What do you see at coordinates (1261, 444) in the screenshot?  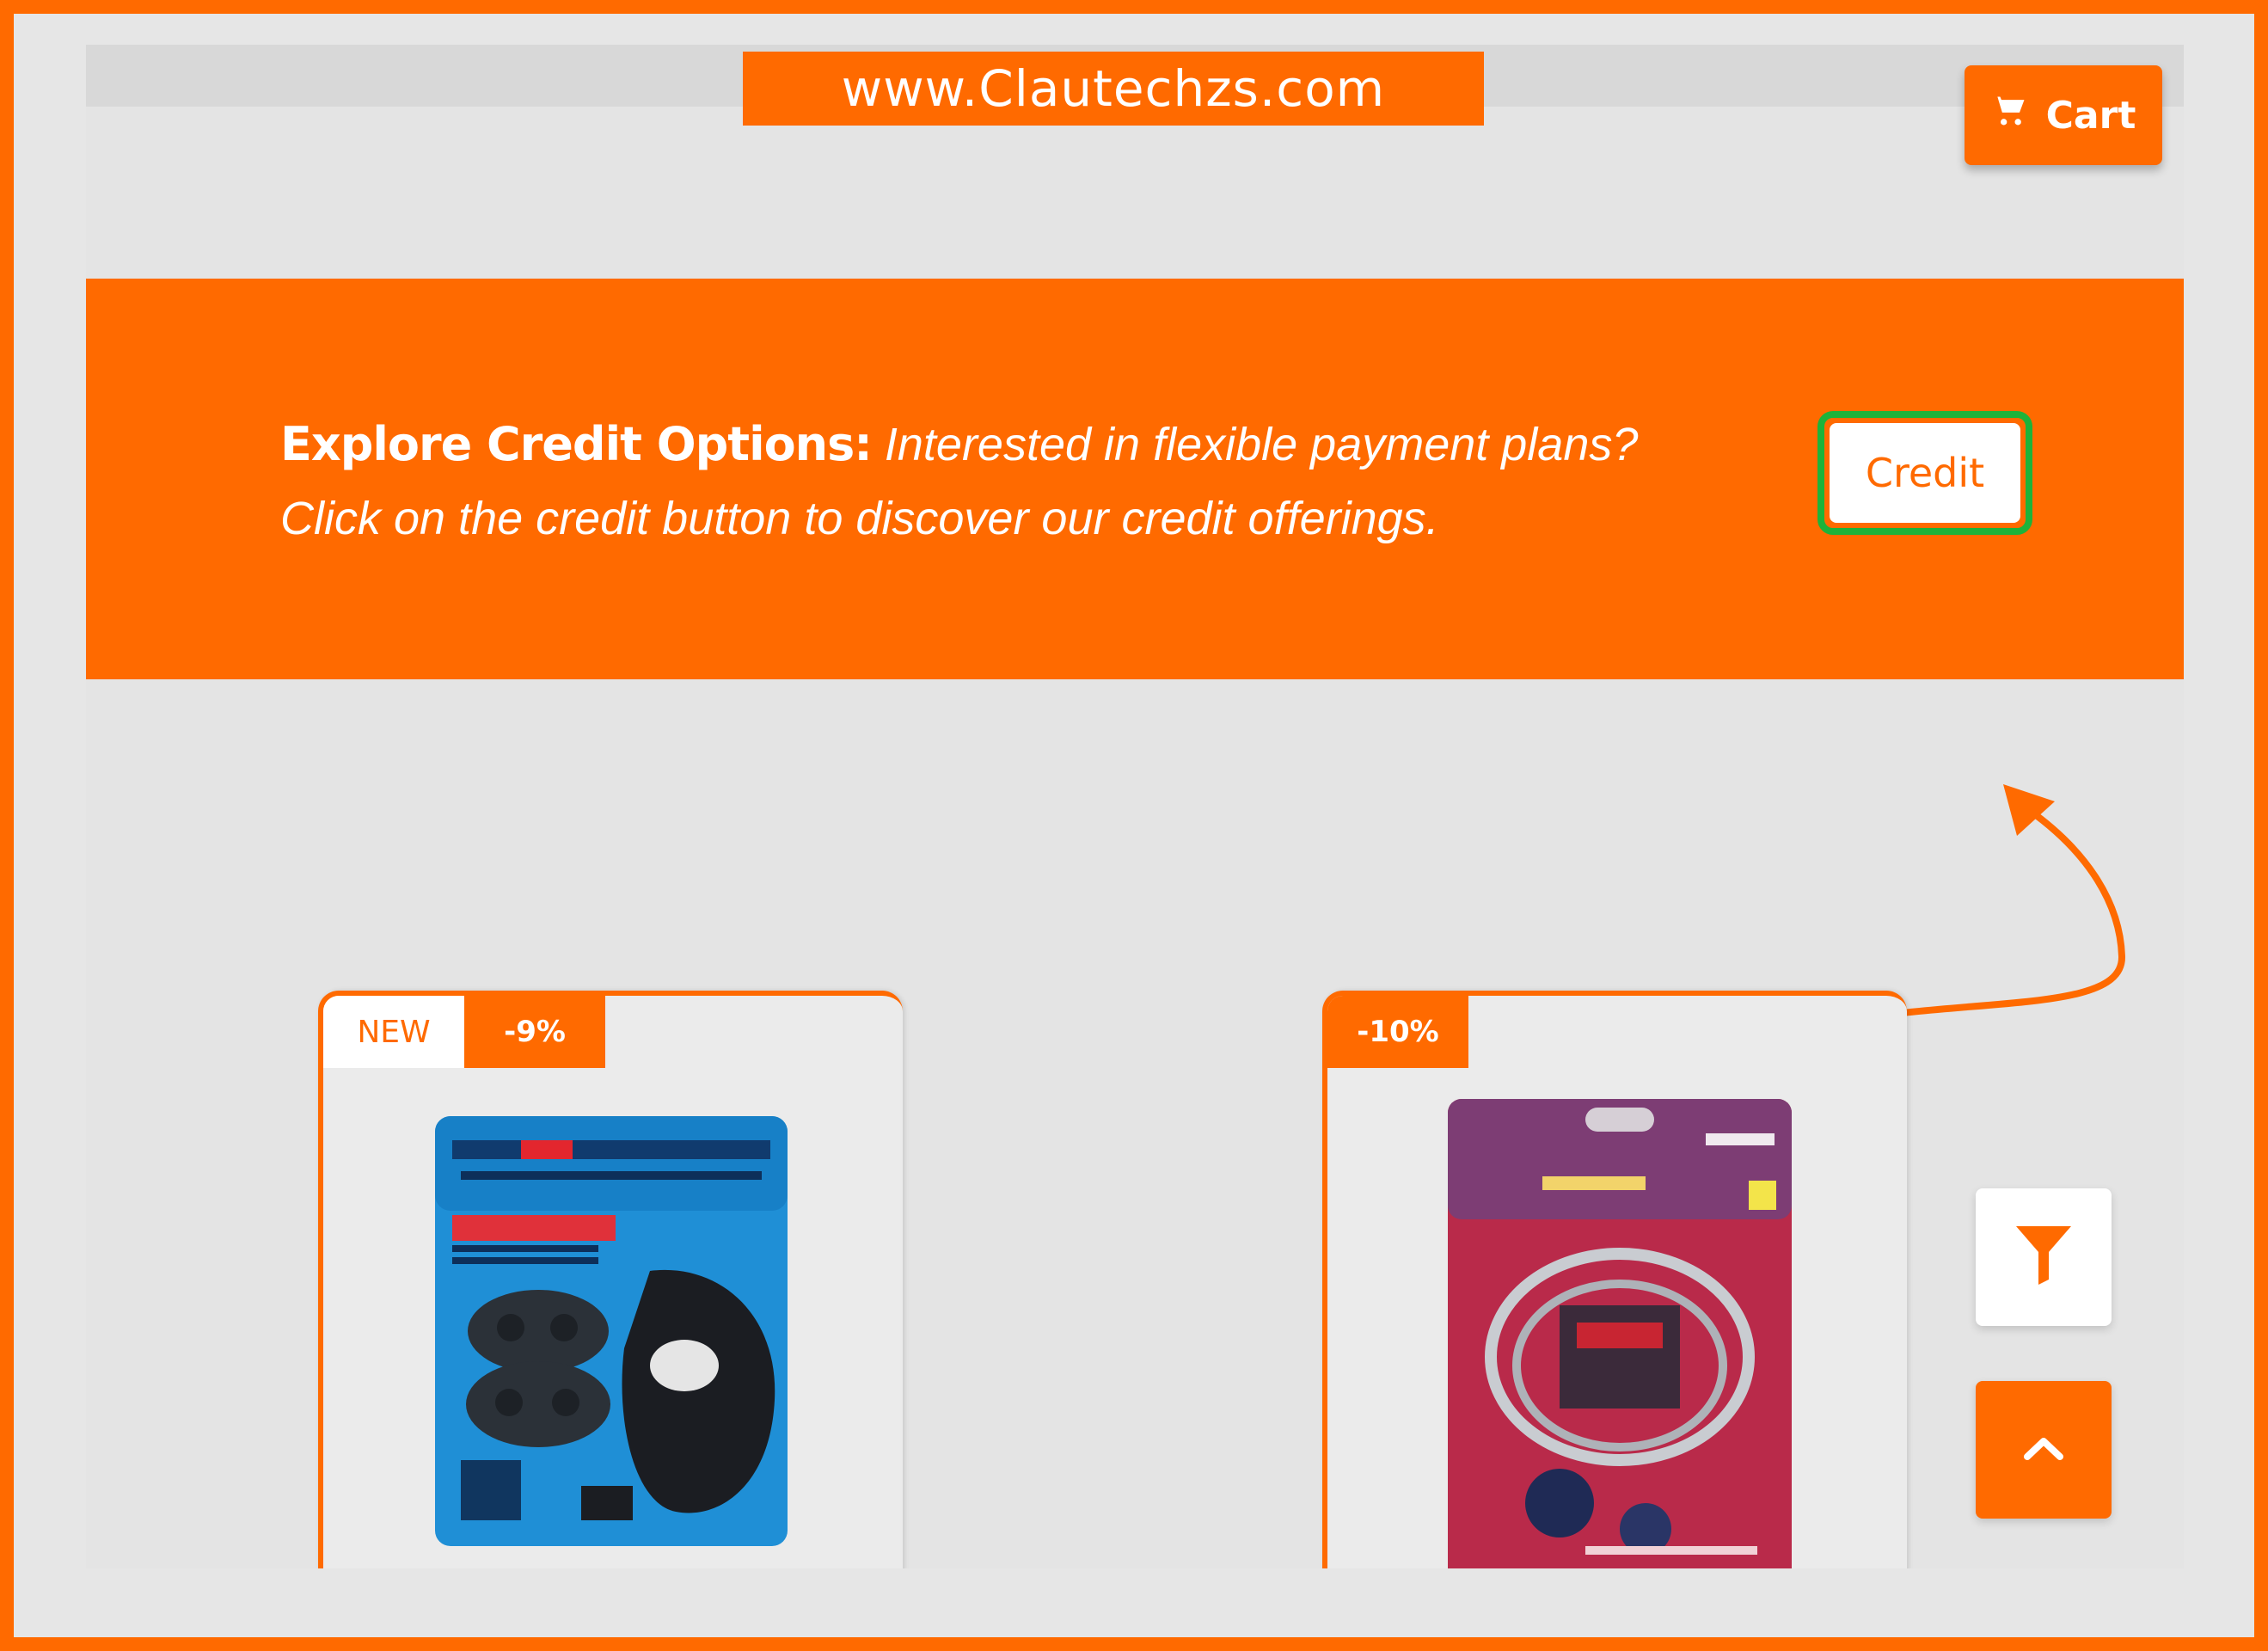 I see `promo-line-1: Interested in flexible payment plans?` at bounding box center [1261, 444].